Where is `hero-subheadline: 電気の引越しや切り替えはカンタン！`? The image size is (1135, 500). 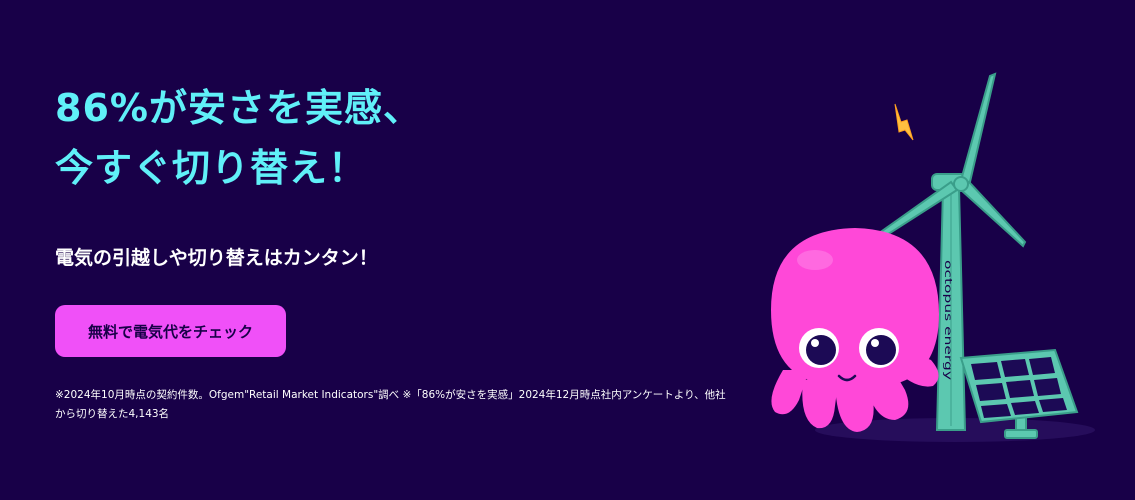
hero-subheadline: 電気の引越しや切り替えはカンタン！ is located at coordinates (216, 258).